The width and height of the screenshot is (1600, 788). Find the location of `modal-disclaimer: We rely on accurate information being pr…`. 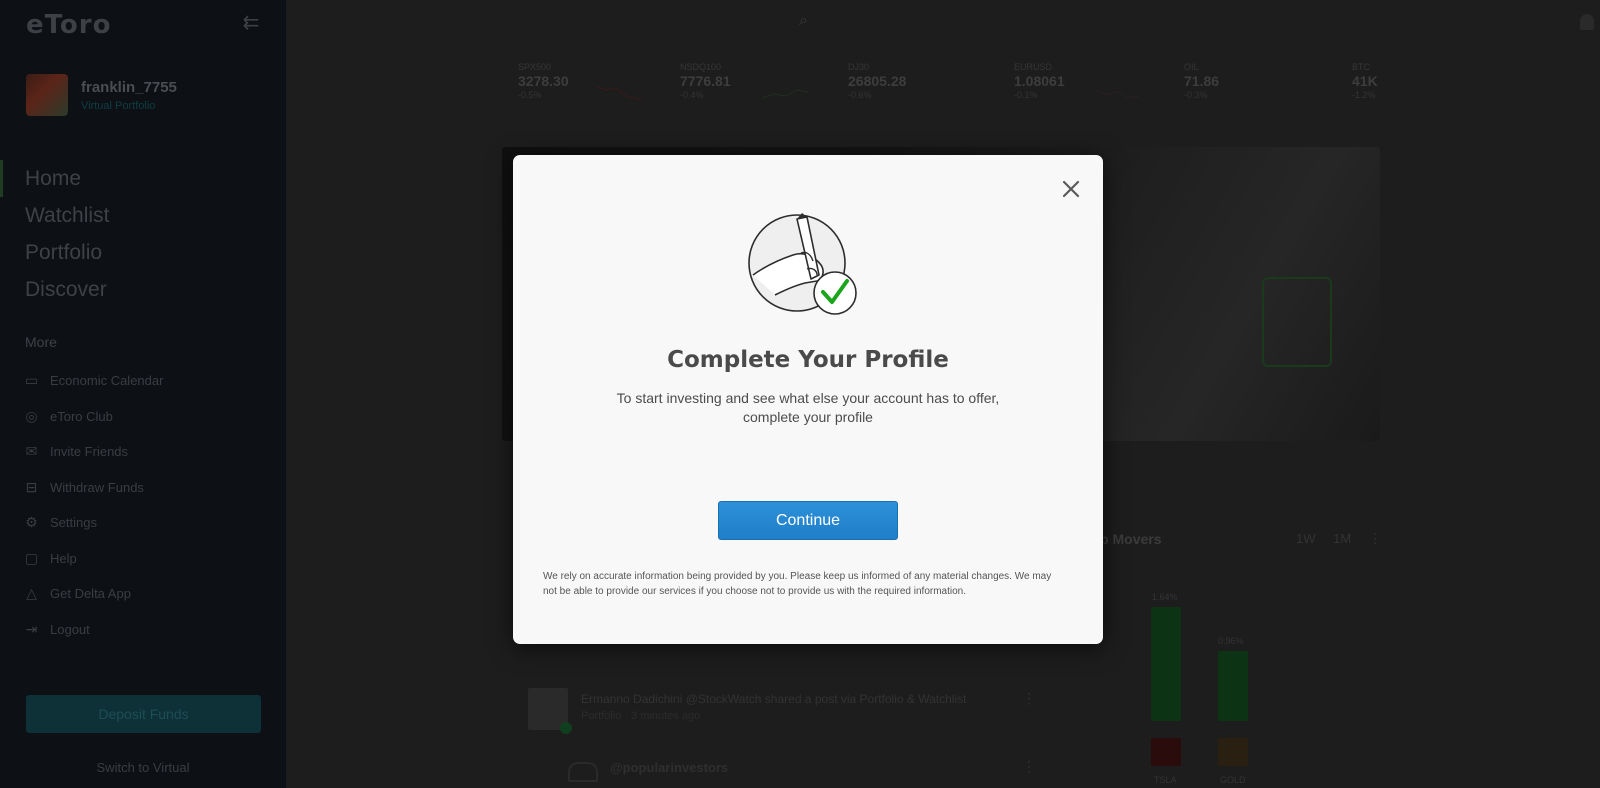

modal-disclaimer: We rely on accurate information being pr… is located at coordinates (797, 584).